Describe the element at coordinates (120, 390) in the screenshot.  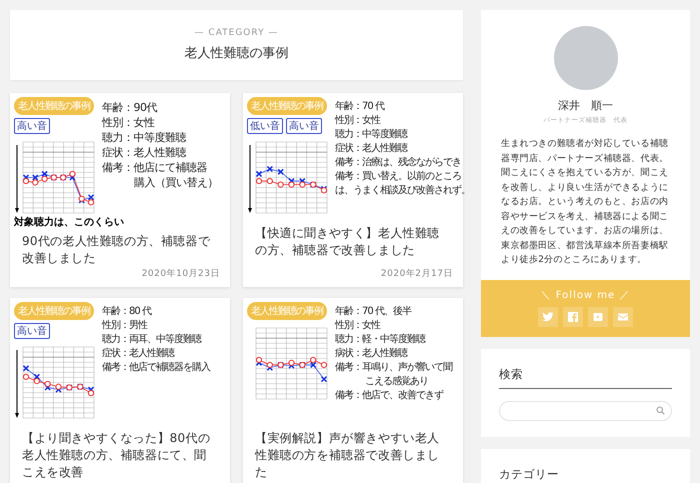
I see `article-card: 老人性難聴の事例 高い音 年齢：80 代 性別：男性 聴力：両耳、中等度難聴 症状：老人性難聴 備考：他店で補聴器を購入 【より聞きやすくなった】80代の老人性難聴の方、補聴器にて、聞こえを改善` at that location.